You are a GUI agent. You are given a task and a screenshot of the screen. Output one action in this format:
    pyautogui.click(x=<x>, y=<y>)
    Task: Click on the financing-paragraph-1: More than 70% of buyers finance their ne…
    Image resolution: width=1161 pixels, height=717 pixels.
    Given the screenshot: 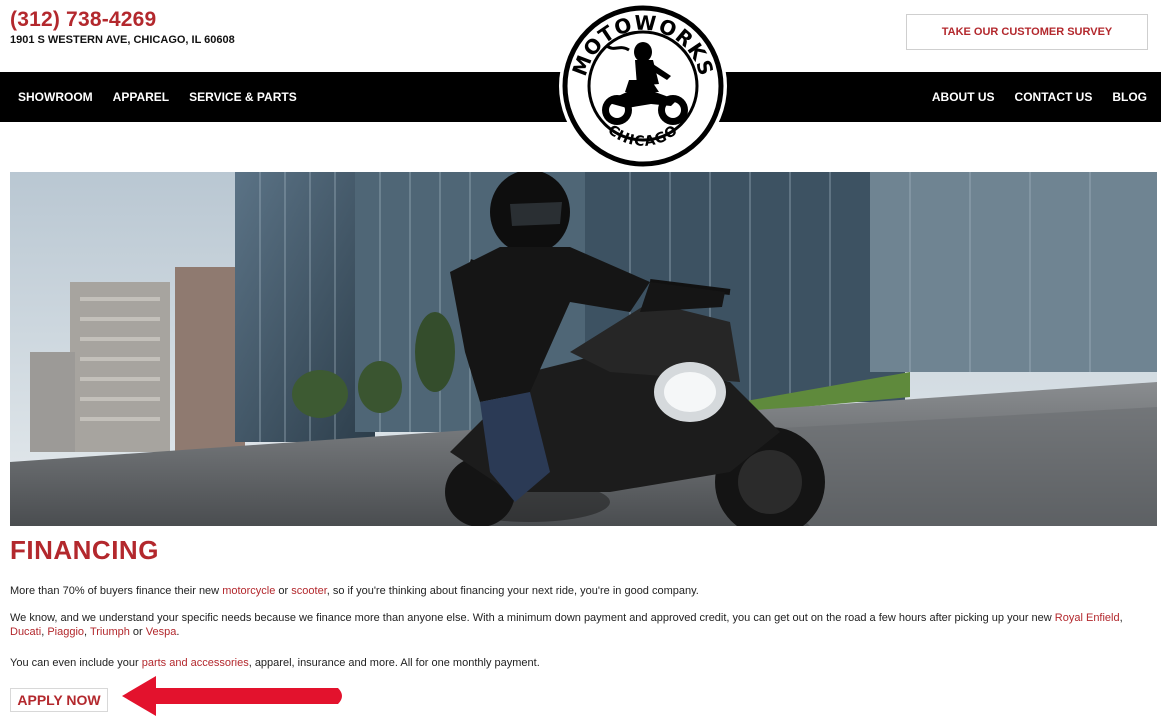 What is the action you would take?
    pyautogui.click(x=580, y=591)
    